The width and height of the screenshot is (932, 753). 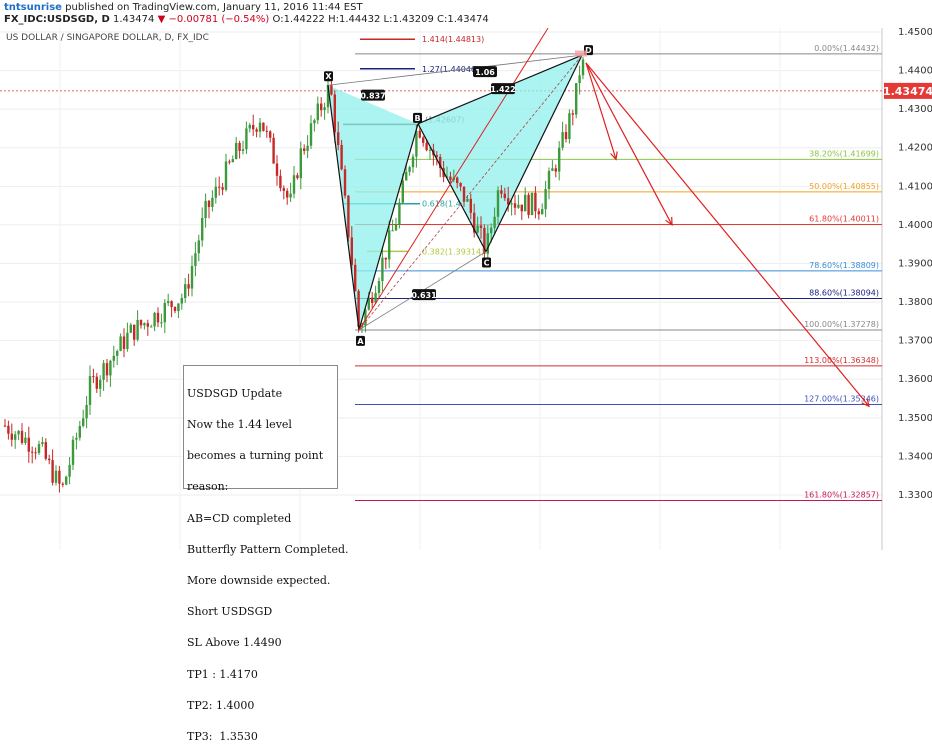 I want to click on last-price: 1.43474, so click(x=134, y=19).